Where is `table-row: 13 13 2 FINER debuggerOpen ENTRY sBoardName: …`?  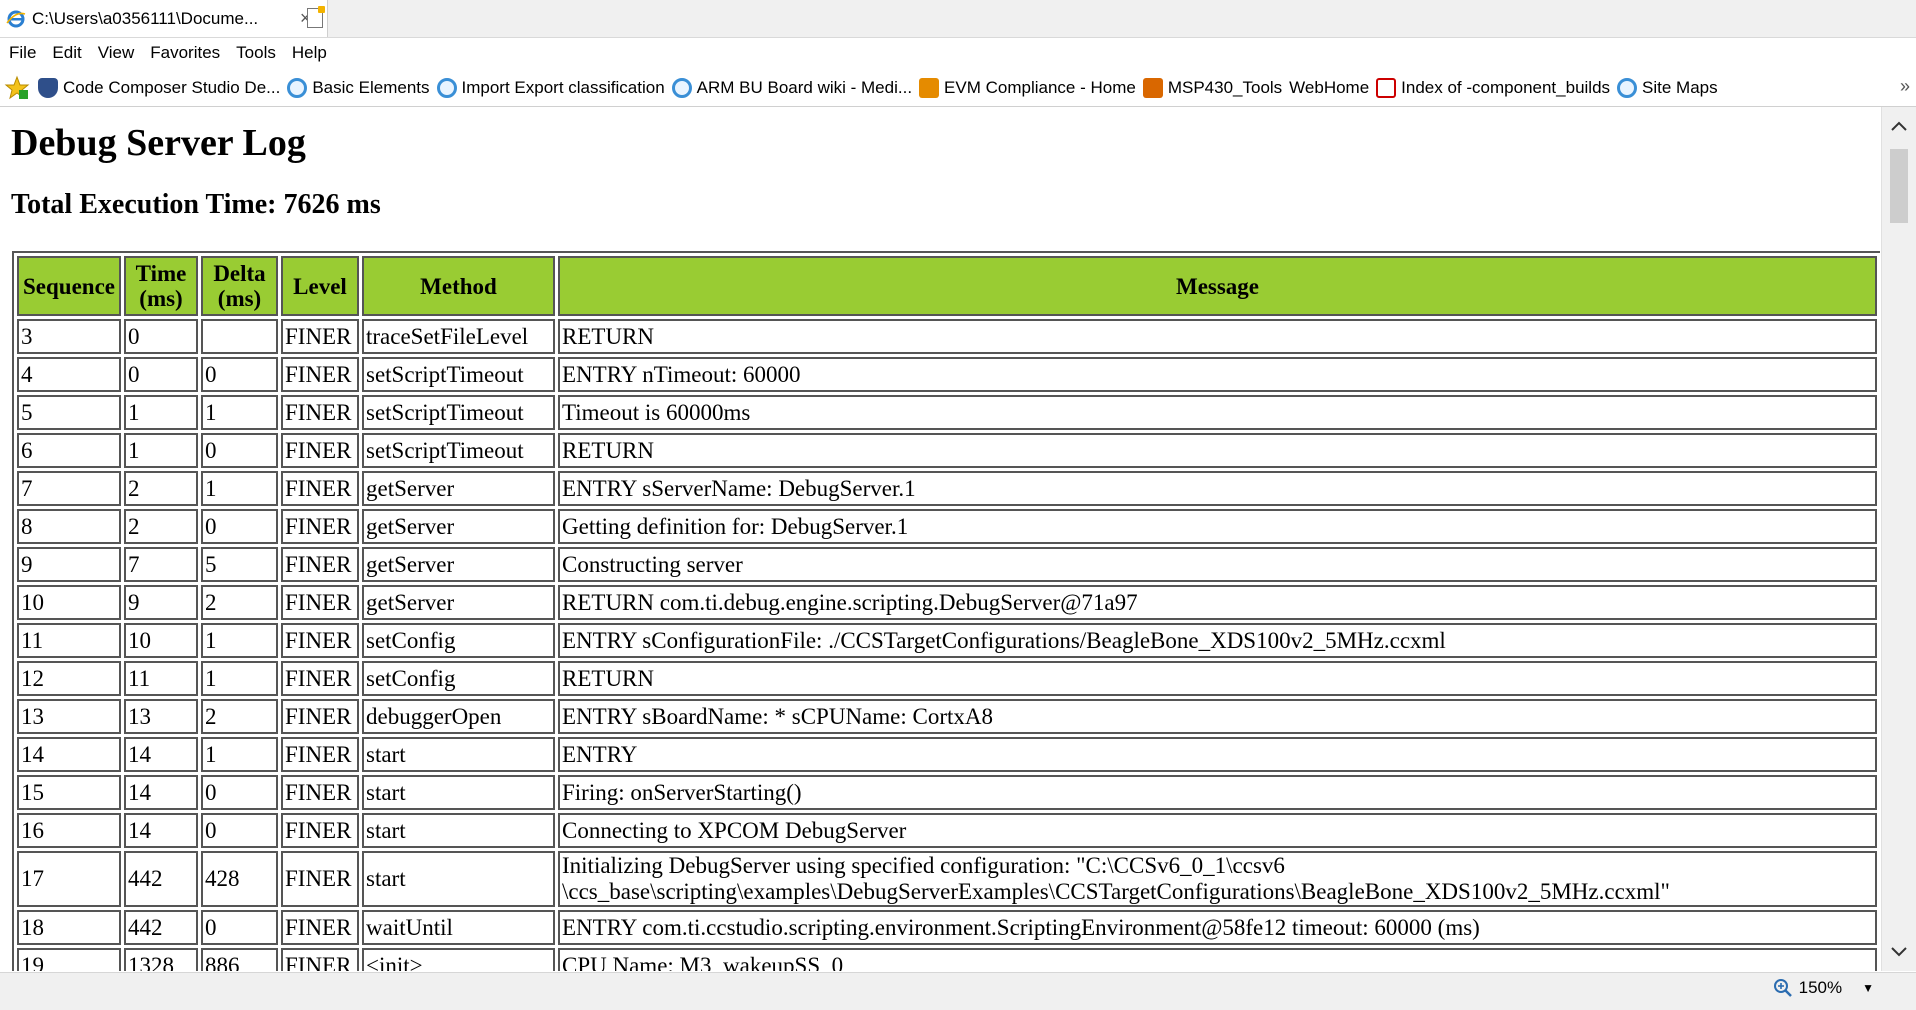 table-row: 13 13 2 FINER debuggerOpen ENTRY sBoardName: … is located at coordinates (947, 716).